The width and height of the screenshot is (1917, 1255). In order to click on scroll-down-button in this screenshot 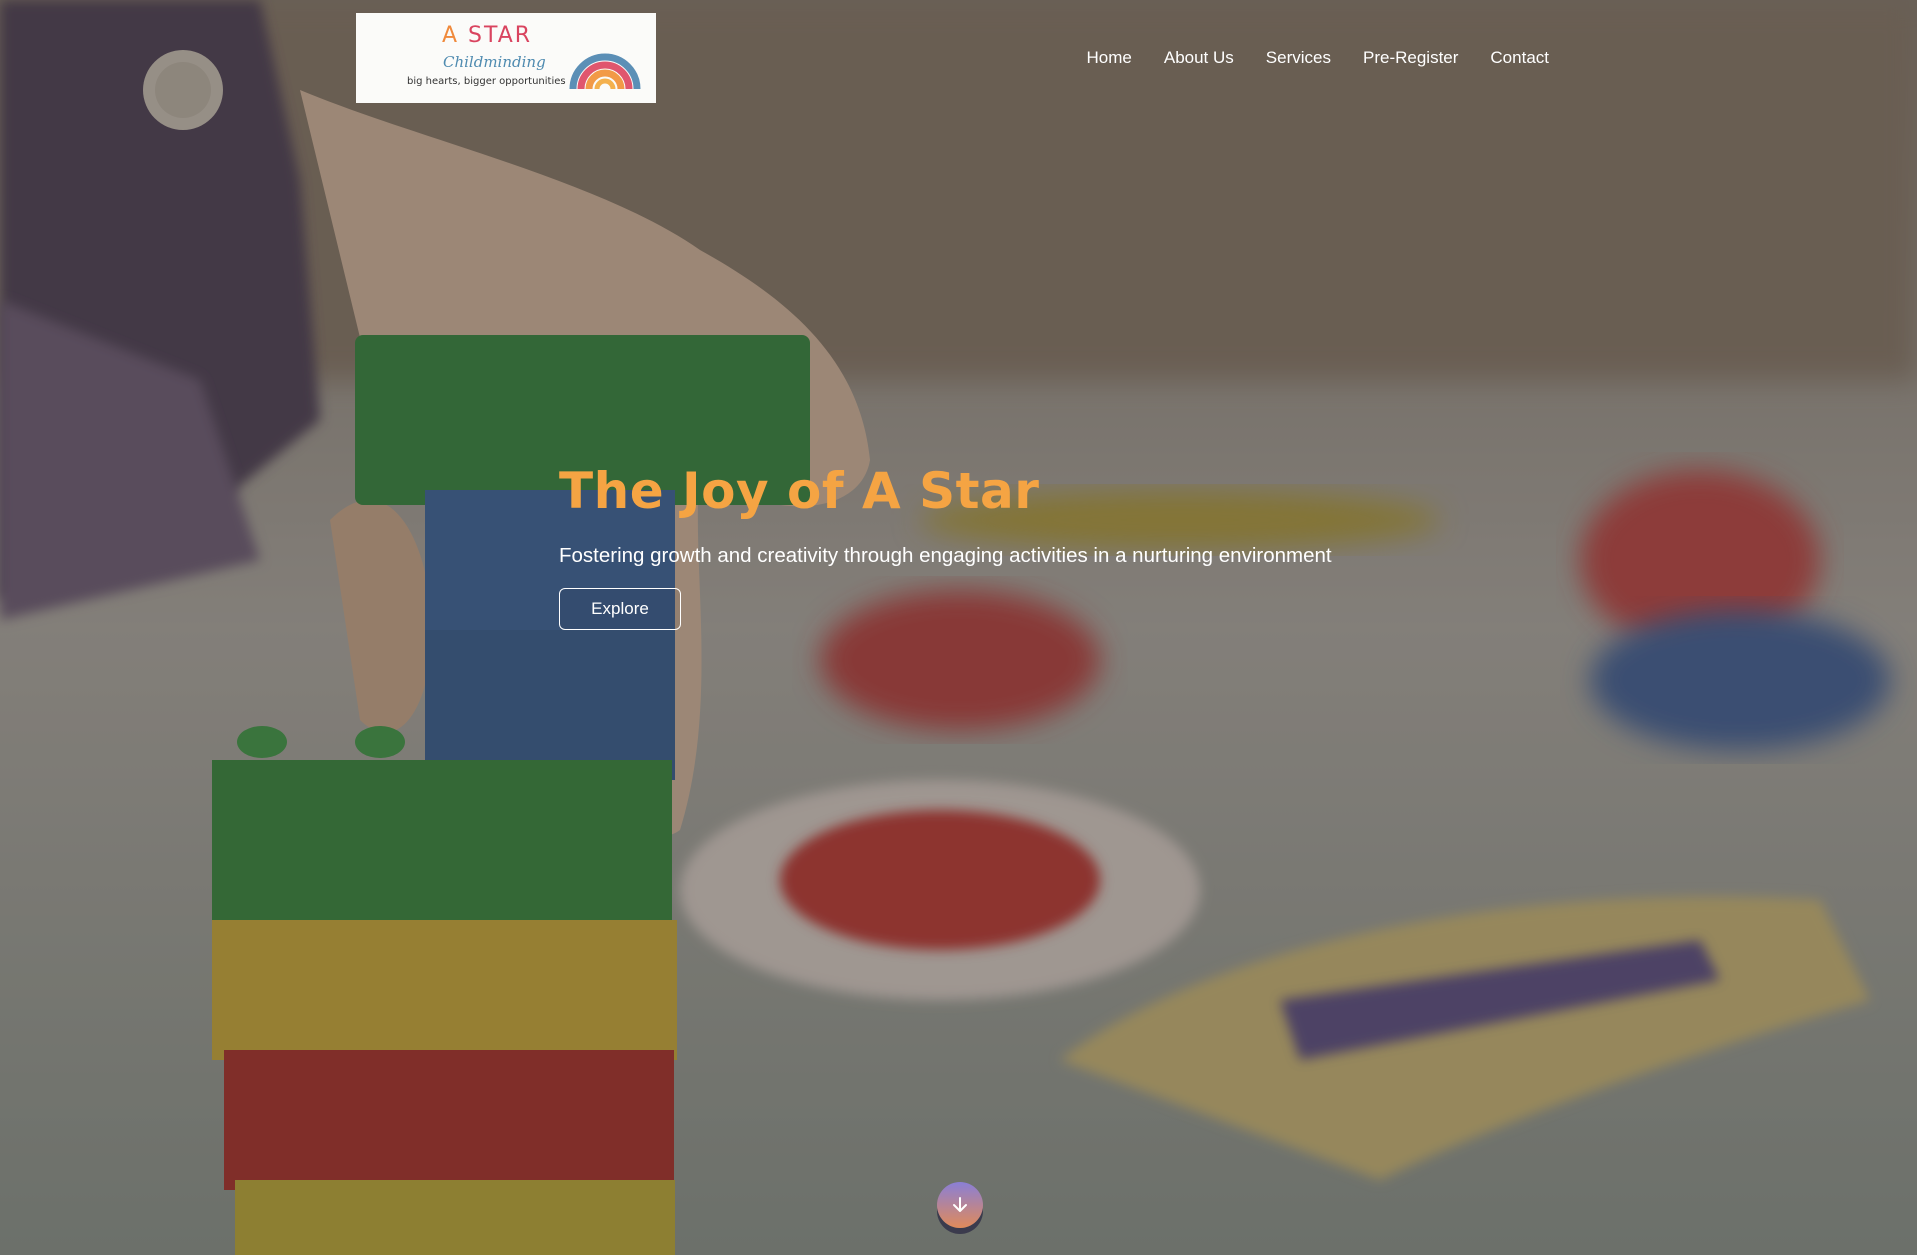, I will do `click(960, 1205)`.